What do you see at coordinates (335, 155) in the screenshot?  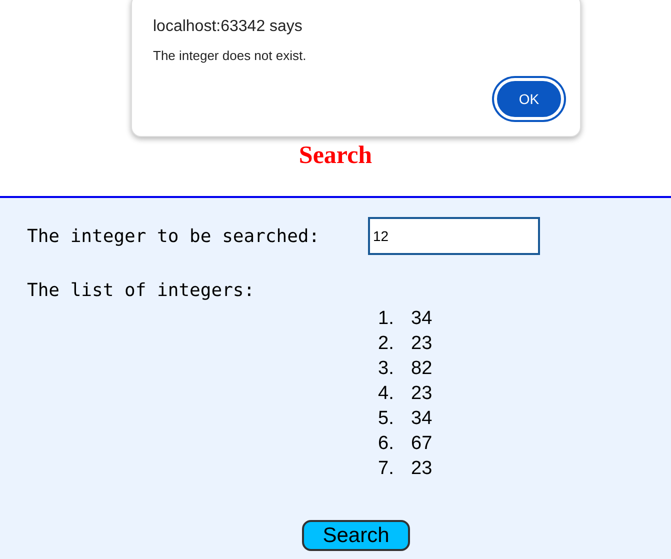 I see `page-heading: Search` at bounding box center [335, 155].